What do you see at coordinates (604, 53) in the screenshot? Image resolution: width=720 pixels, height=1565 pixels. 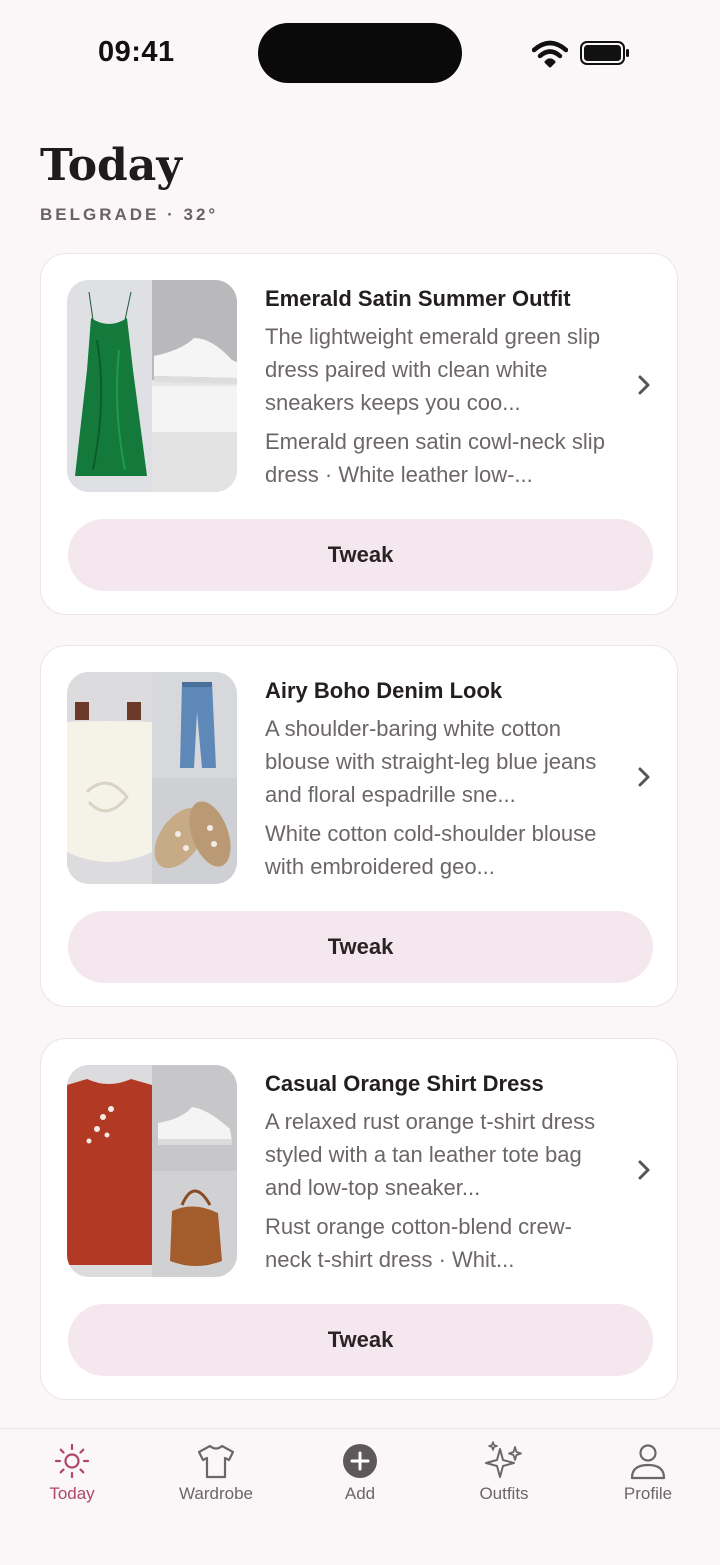 I see `battery-icon` at bounding box center [604, 53].